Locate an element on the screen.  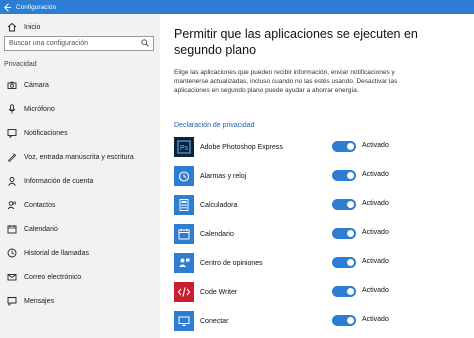
microphone-icon is located at coordinates (12, 109).